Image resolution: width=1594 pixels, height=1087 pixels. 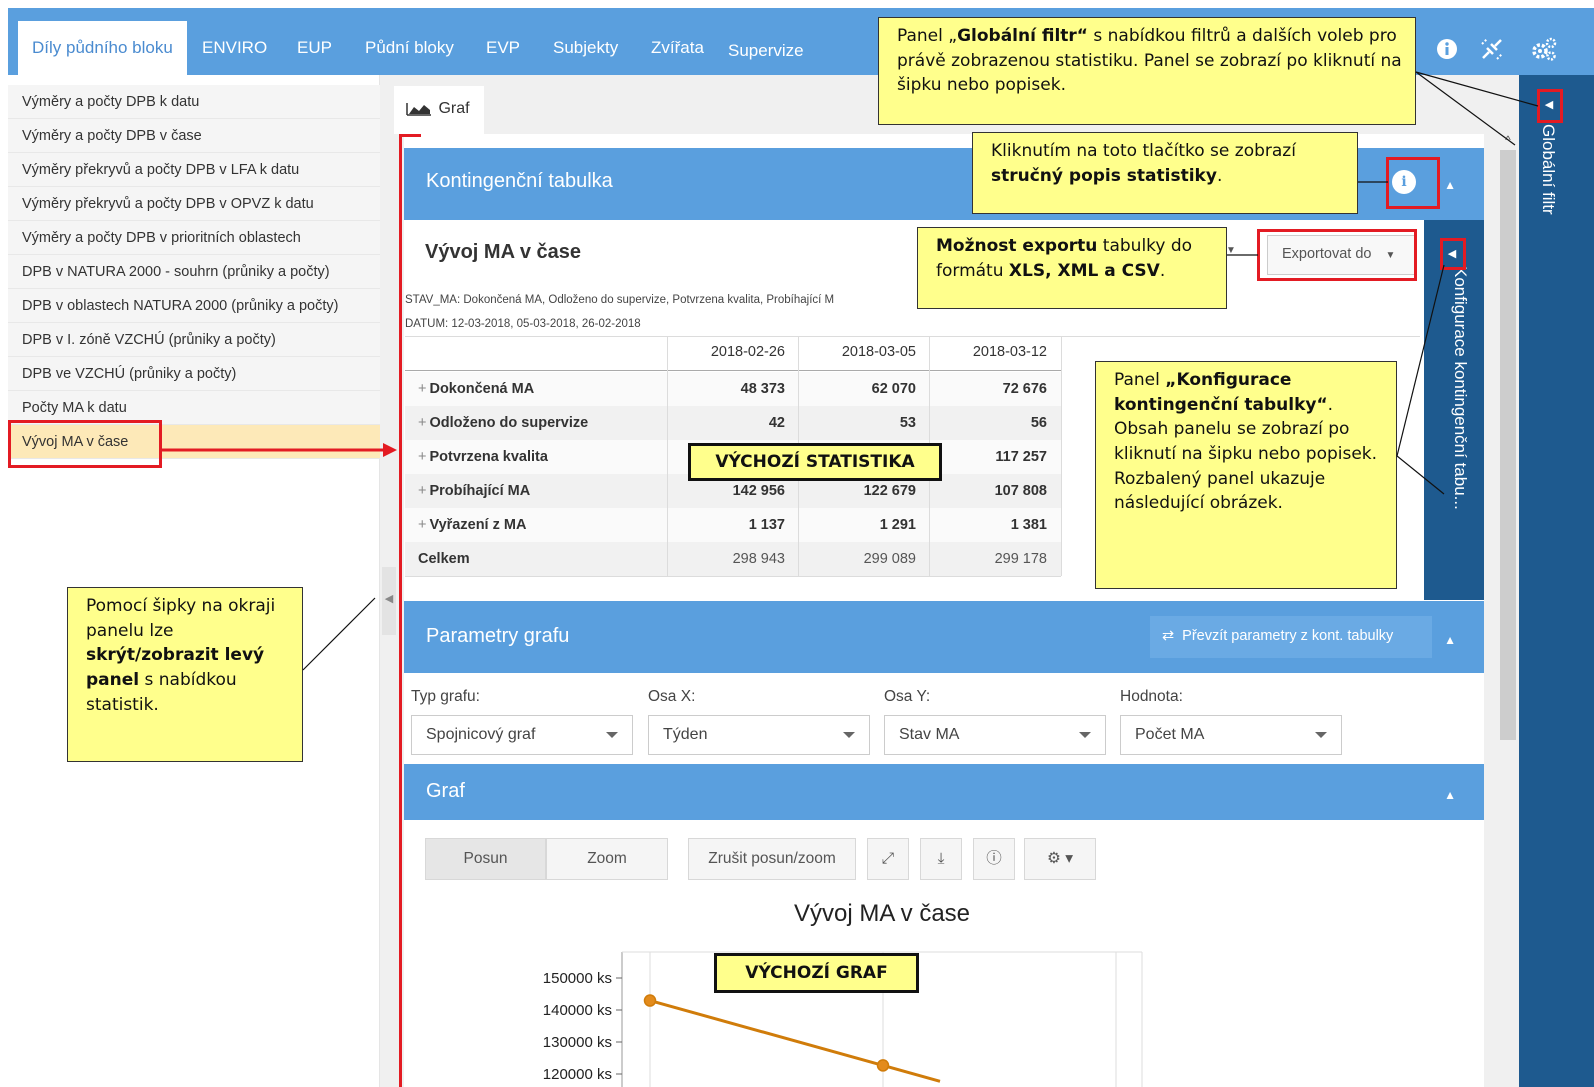 I want to click on connector-arrowhead, so click(x=390, y=450).